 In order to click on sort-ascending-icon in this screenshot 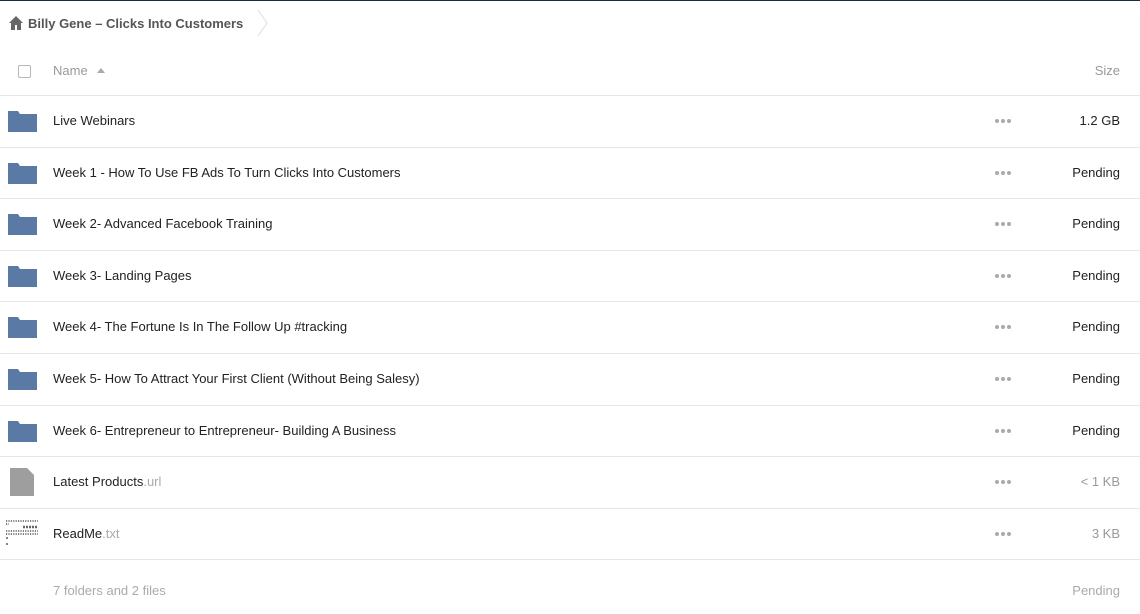, I will do `click(101, 70)`.